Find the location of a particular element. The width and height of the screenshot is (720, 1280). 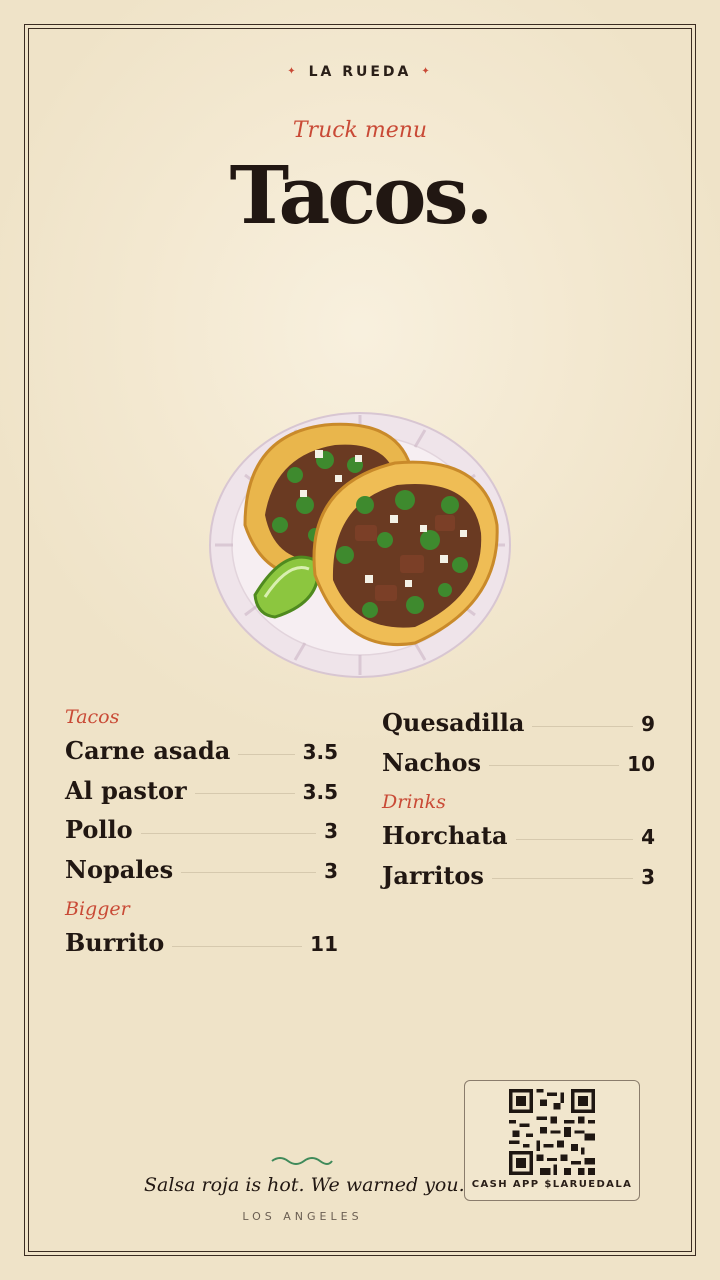

payment-label: CASH APP $LARUEDALA is located at coordinates (552, 1184).